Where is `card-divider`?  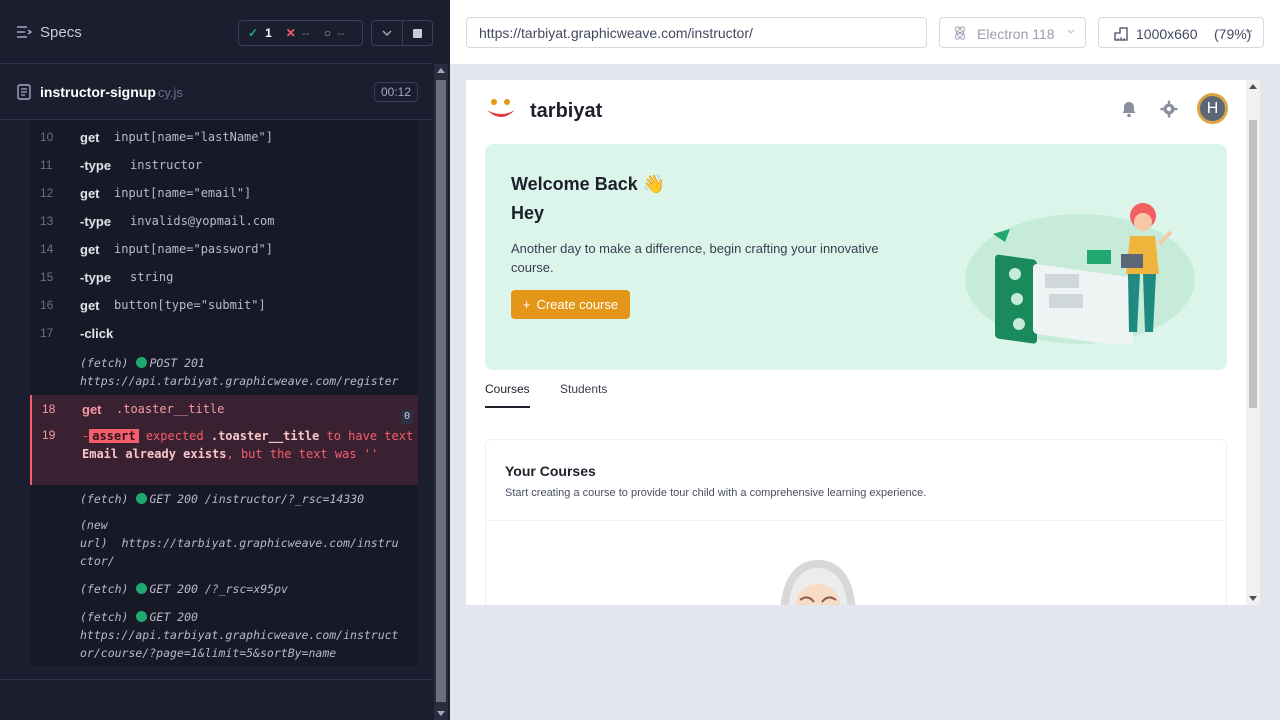
card-divider is located at coordinates (856, 520).